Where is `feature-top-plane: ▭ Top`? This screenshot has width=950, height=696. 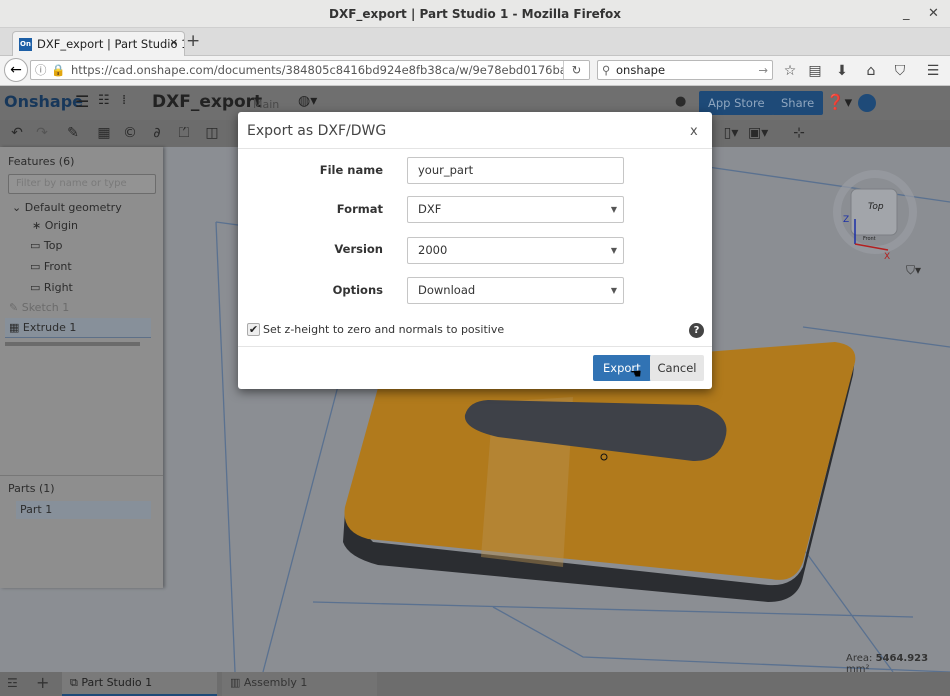
feature-top-plane: ▭ Top is located at coordinates (46, 245).